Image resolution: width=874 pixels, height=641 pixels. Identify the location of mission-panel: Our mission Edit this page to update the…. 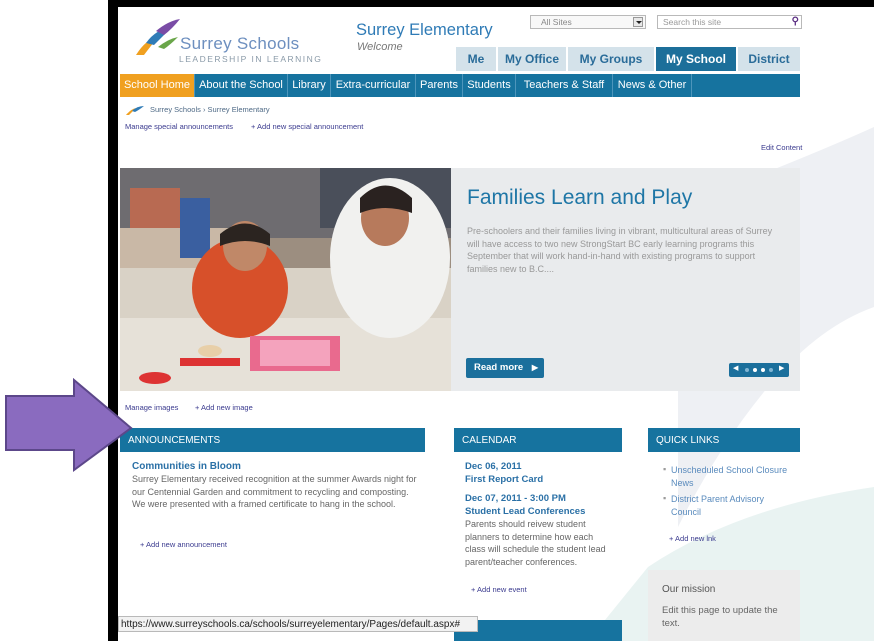
(724, 605).